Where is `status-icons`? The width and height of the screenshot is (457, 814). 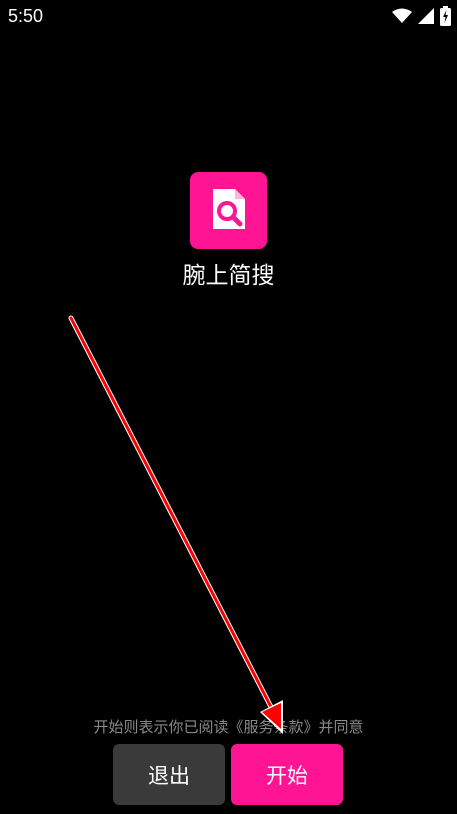 status-icons is located at coordinates (421, 16).